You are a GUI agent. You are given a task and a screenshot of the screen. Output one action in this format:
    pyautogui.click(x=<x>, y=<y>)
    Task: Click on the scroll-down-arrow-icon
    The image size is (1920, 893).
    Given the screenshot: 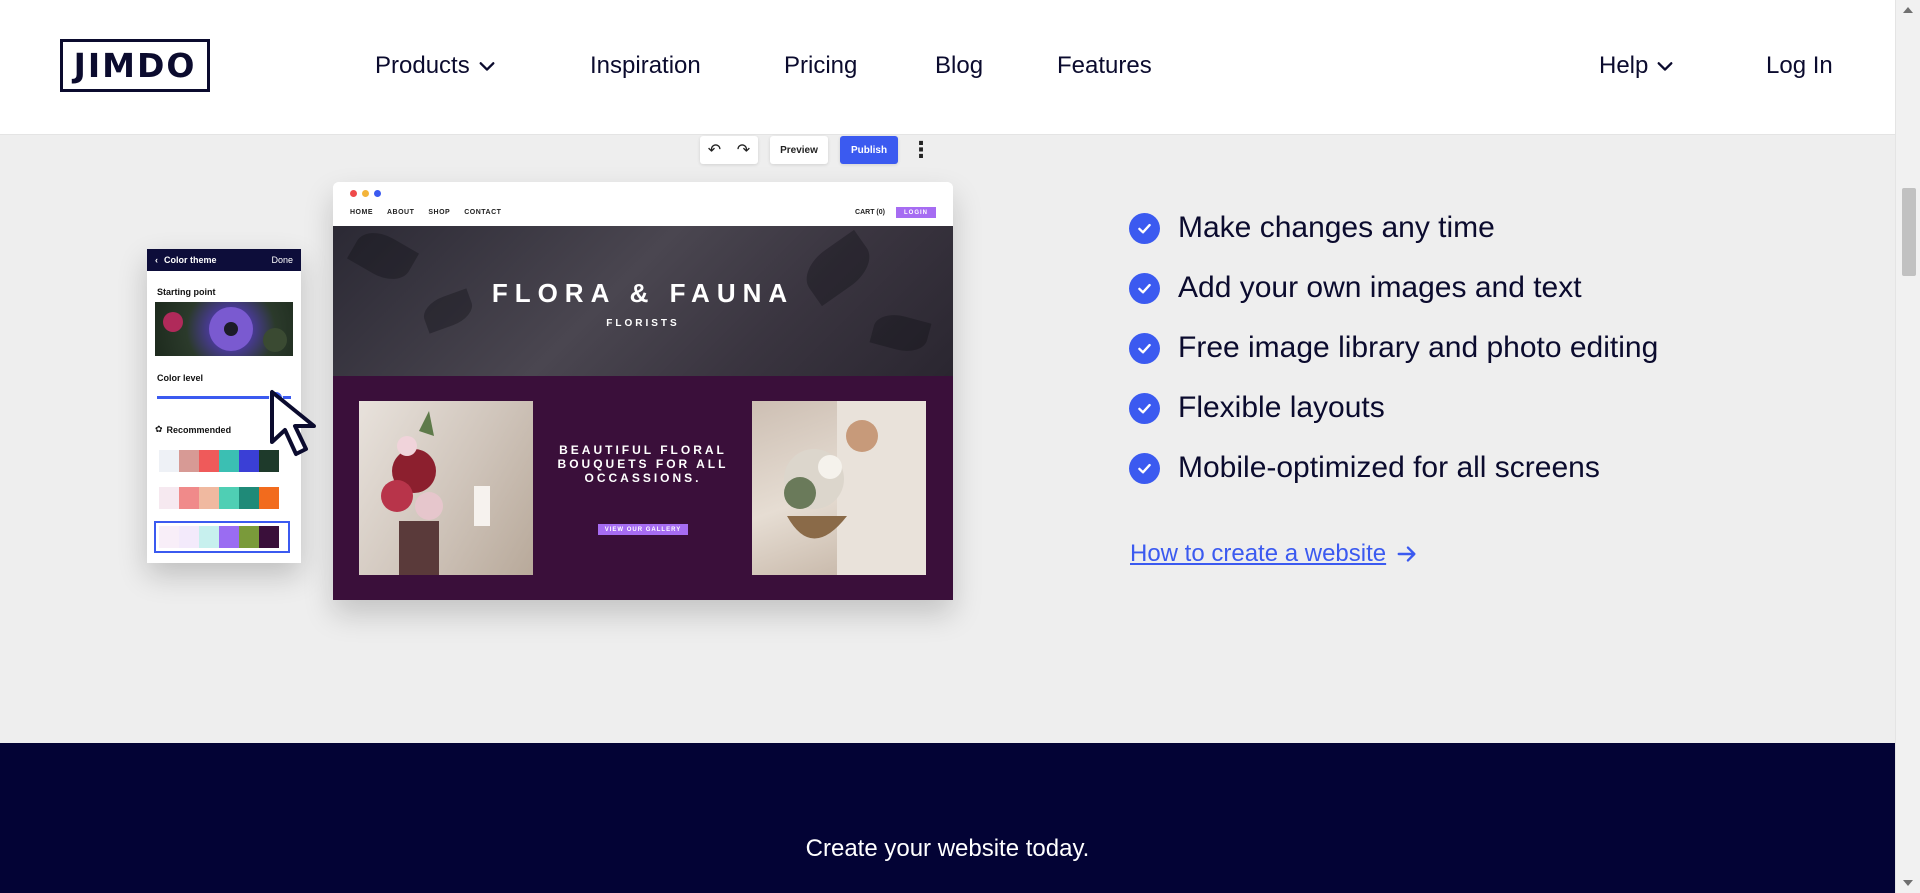 What is the action you would take?
    pyautogui.click(x=1908, y=883)
    